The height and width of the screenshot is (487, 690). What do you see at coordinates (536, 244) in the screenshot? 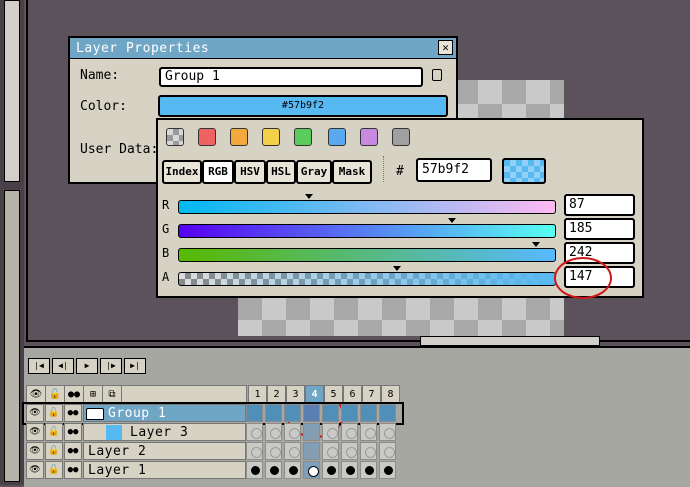
I see `b-slider-handle` at bounding box center [536, 244].